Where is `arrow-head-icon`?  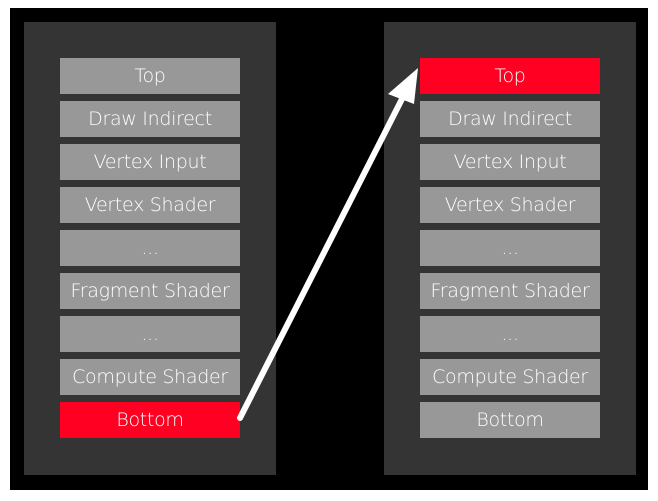
arrow-head-icon is located at coordinates (403, 86).